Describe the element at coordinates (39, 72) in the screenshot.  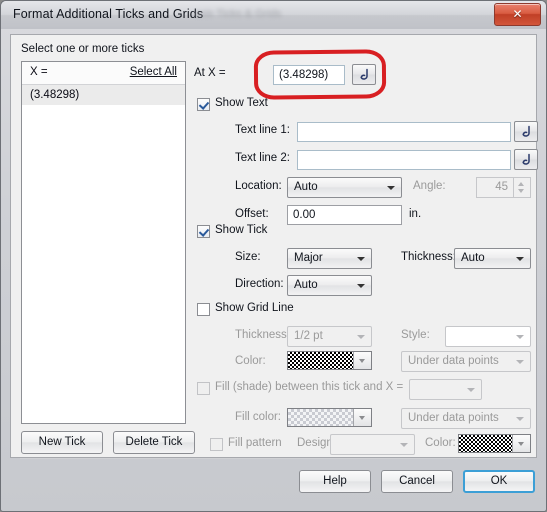
I see `tick-list-column-header: X =` at that location.